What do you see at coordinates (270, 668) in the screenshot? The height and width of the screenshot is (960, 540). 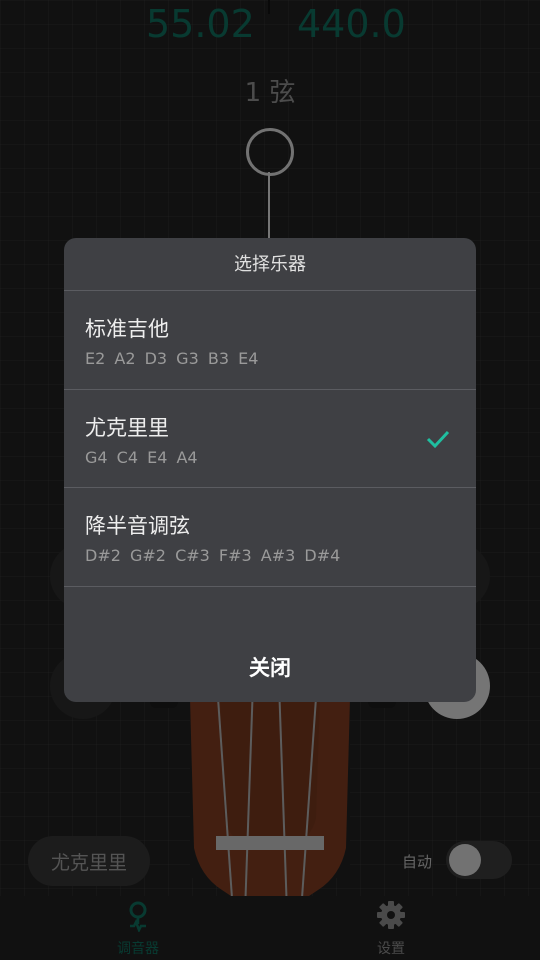 I see `close-button: 关闭` at bounding box center [270, 668].